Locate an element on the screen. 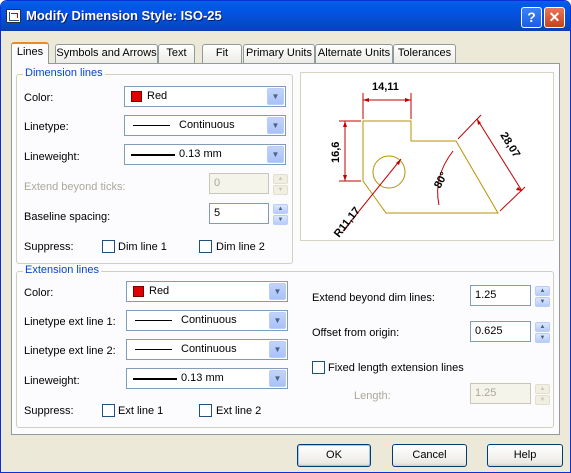 The image size is (571, 473). extend-beyond-ticks-value: 0 is located at coordinates (217, 183).